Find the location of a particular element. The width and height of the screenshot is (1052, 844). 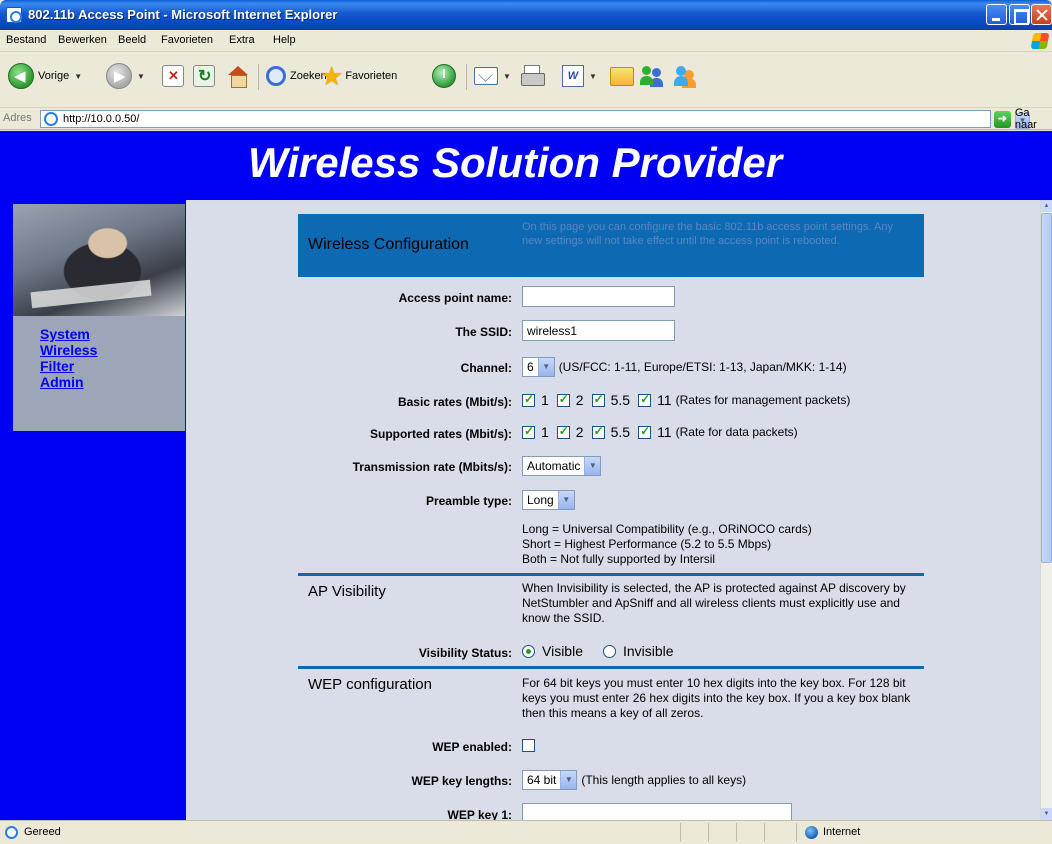

nav-panel: System Wireless Filter Admin is located at coordinates (99, 373).